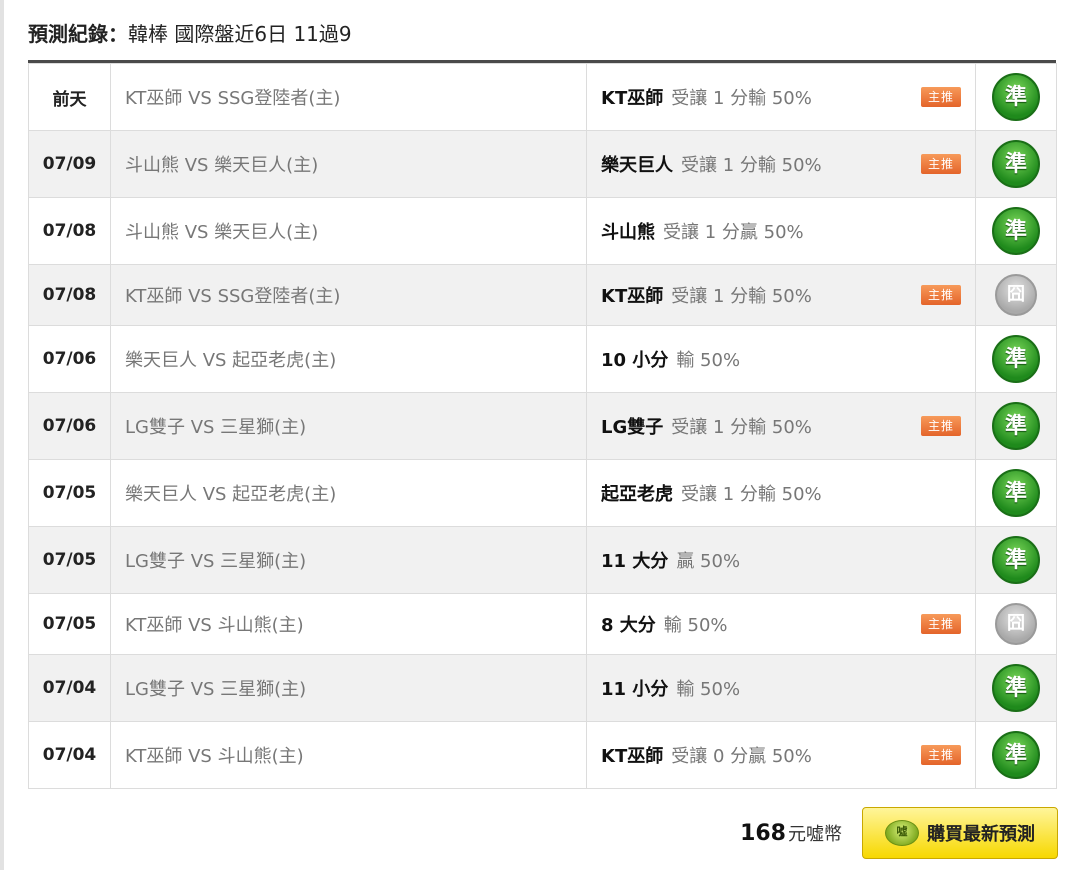  Describe the element at coordinates (628, 232) in the screenshot. I see `pick-team: 斗山熊` at that location.